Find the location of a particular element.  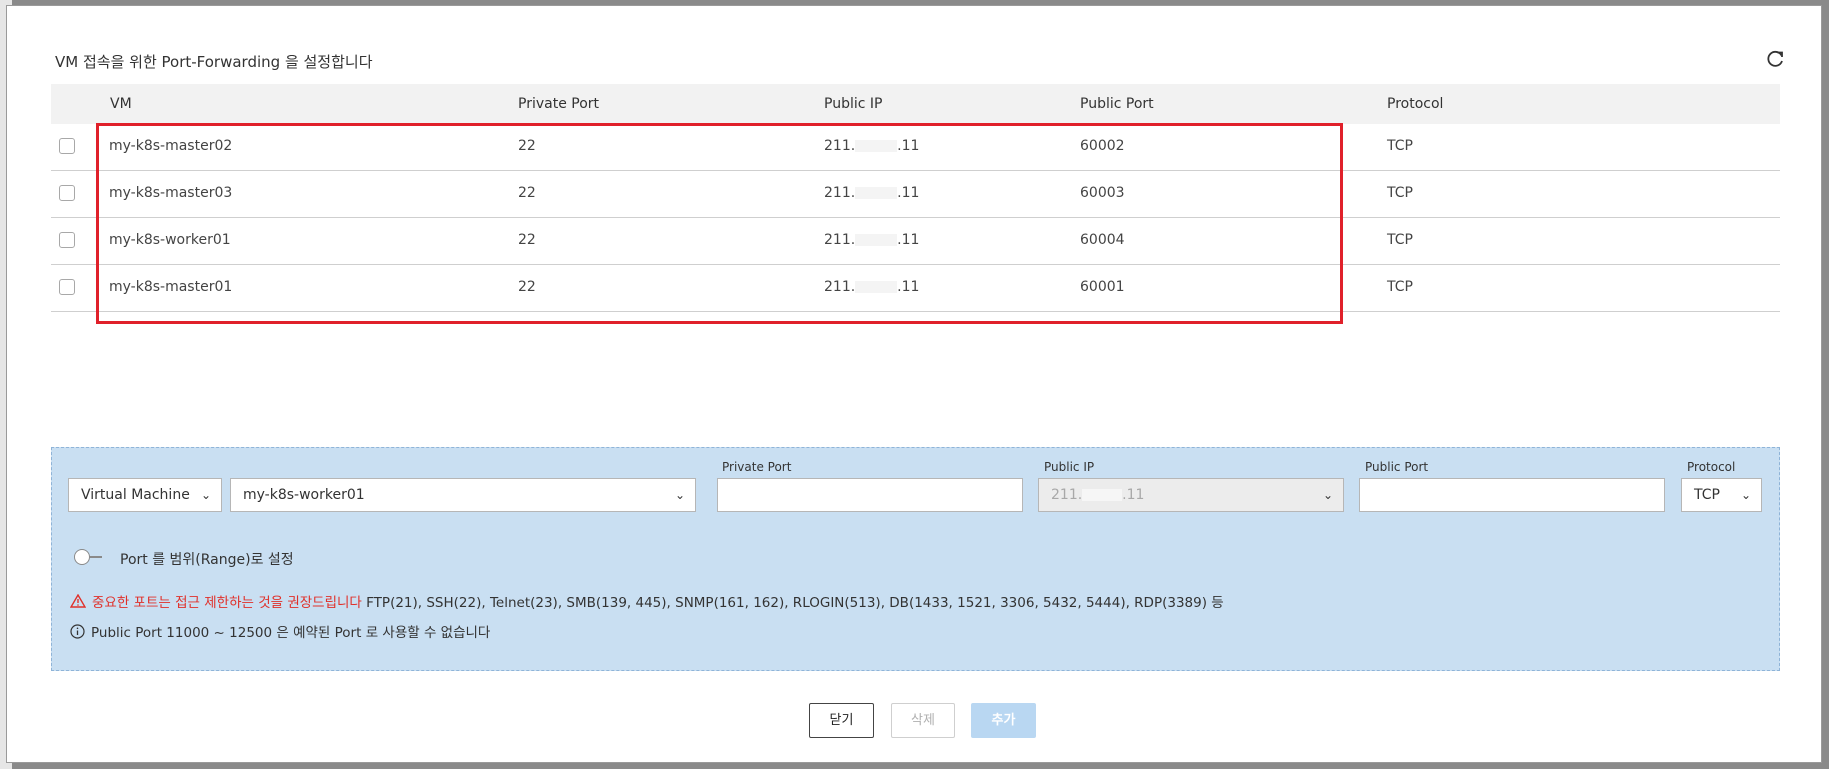

delete-button: 삭제 is located at coordinates (923, 720).